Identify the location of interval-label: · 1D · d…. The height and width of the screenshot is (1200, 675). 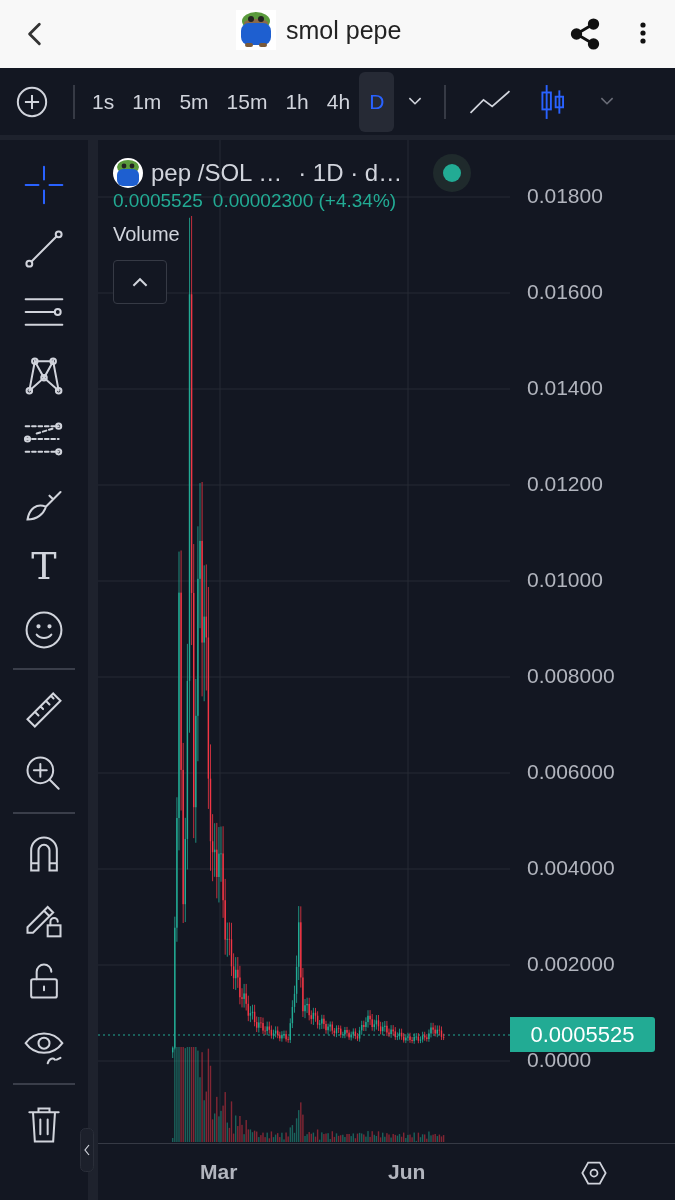
(350, 173).